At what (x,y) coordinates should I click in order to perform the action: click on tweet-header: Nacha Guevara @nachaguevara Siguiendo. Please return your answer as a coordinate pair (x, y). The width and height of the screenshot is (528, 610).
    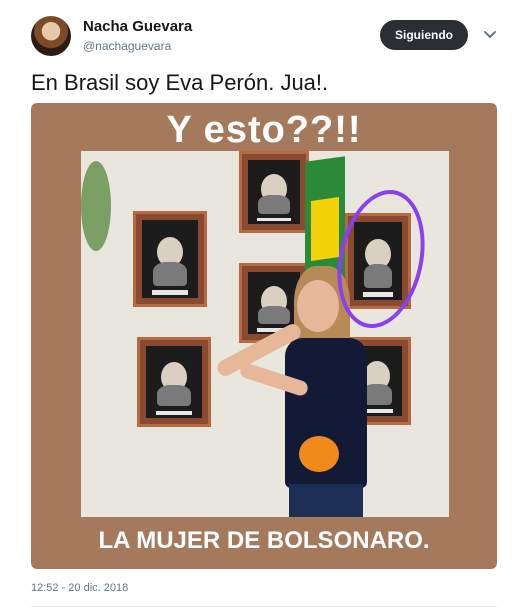
    Looking at the image, I should click on (266, 37).